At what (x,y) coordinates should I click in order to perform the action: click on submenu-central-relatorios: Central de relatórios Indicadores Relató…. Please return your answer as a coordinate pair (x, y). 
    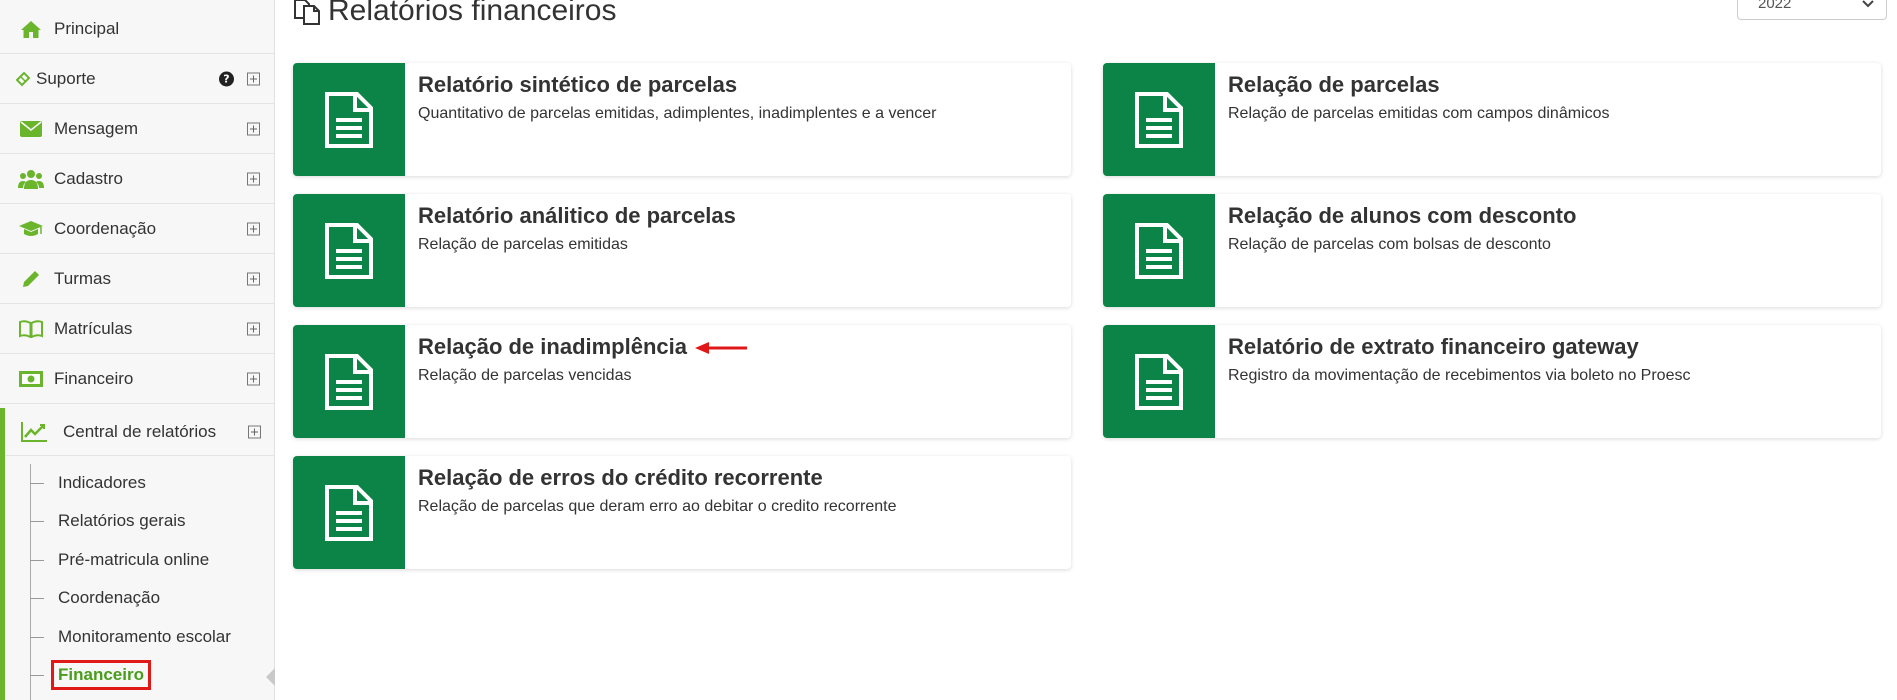
    Looking at the image, I should click on (137, 554).